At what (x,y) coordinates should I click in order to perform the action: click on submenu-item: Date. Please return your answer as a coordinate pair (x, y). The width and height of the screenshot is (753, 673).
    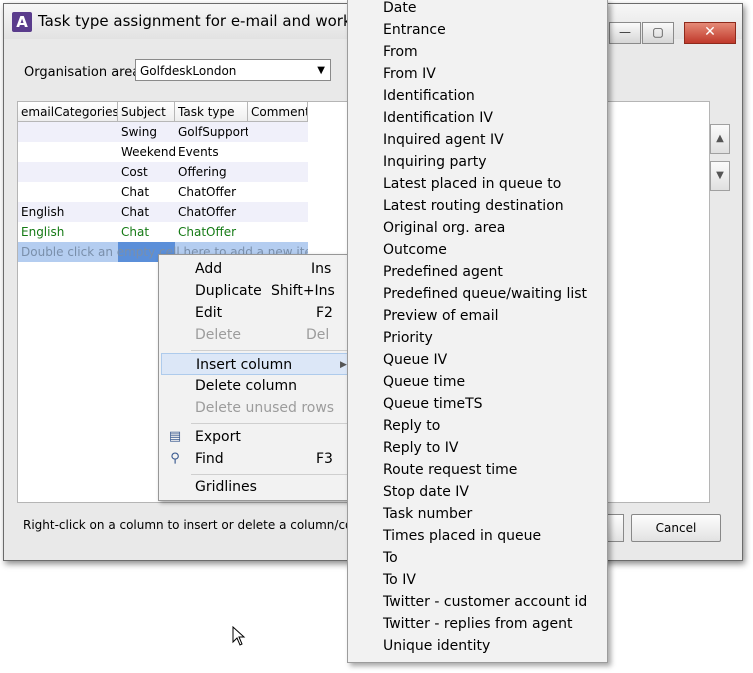
    Looking at the image, I should click on (399, 9).